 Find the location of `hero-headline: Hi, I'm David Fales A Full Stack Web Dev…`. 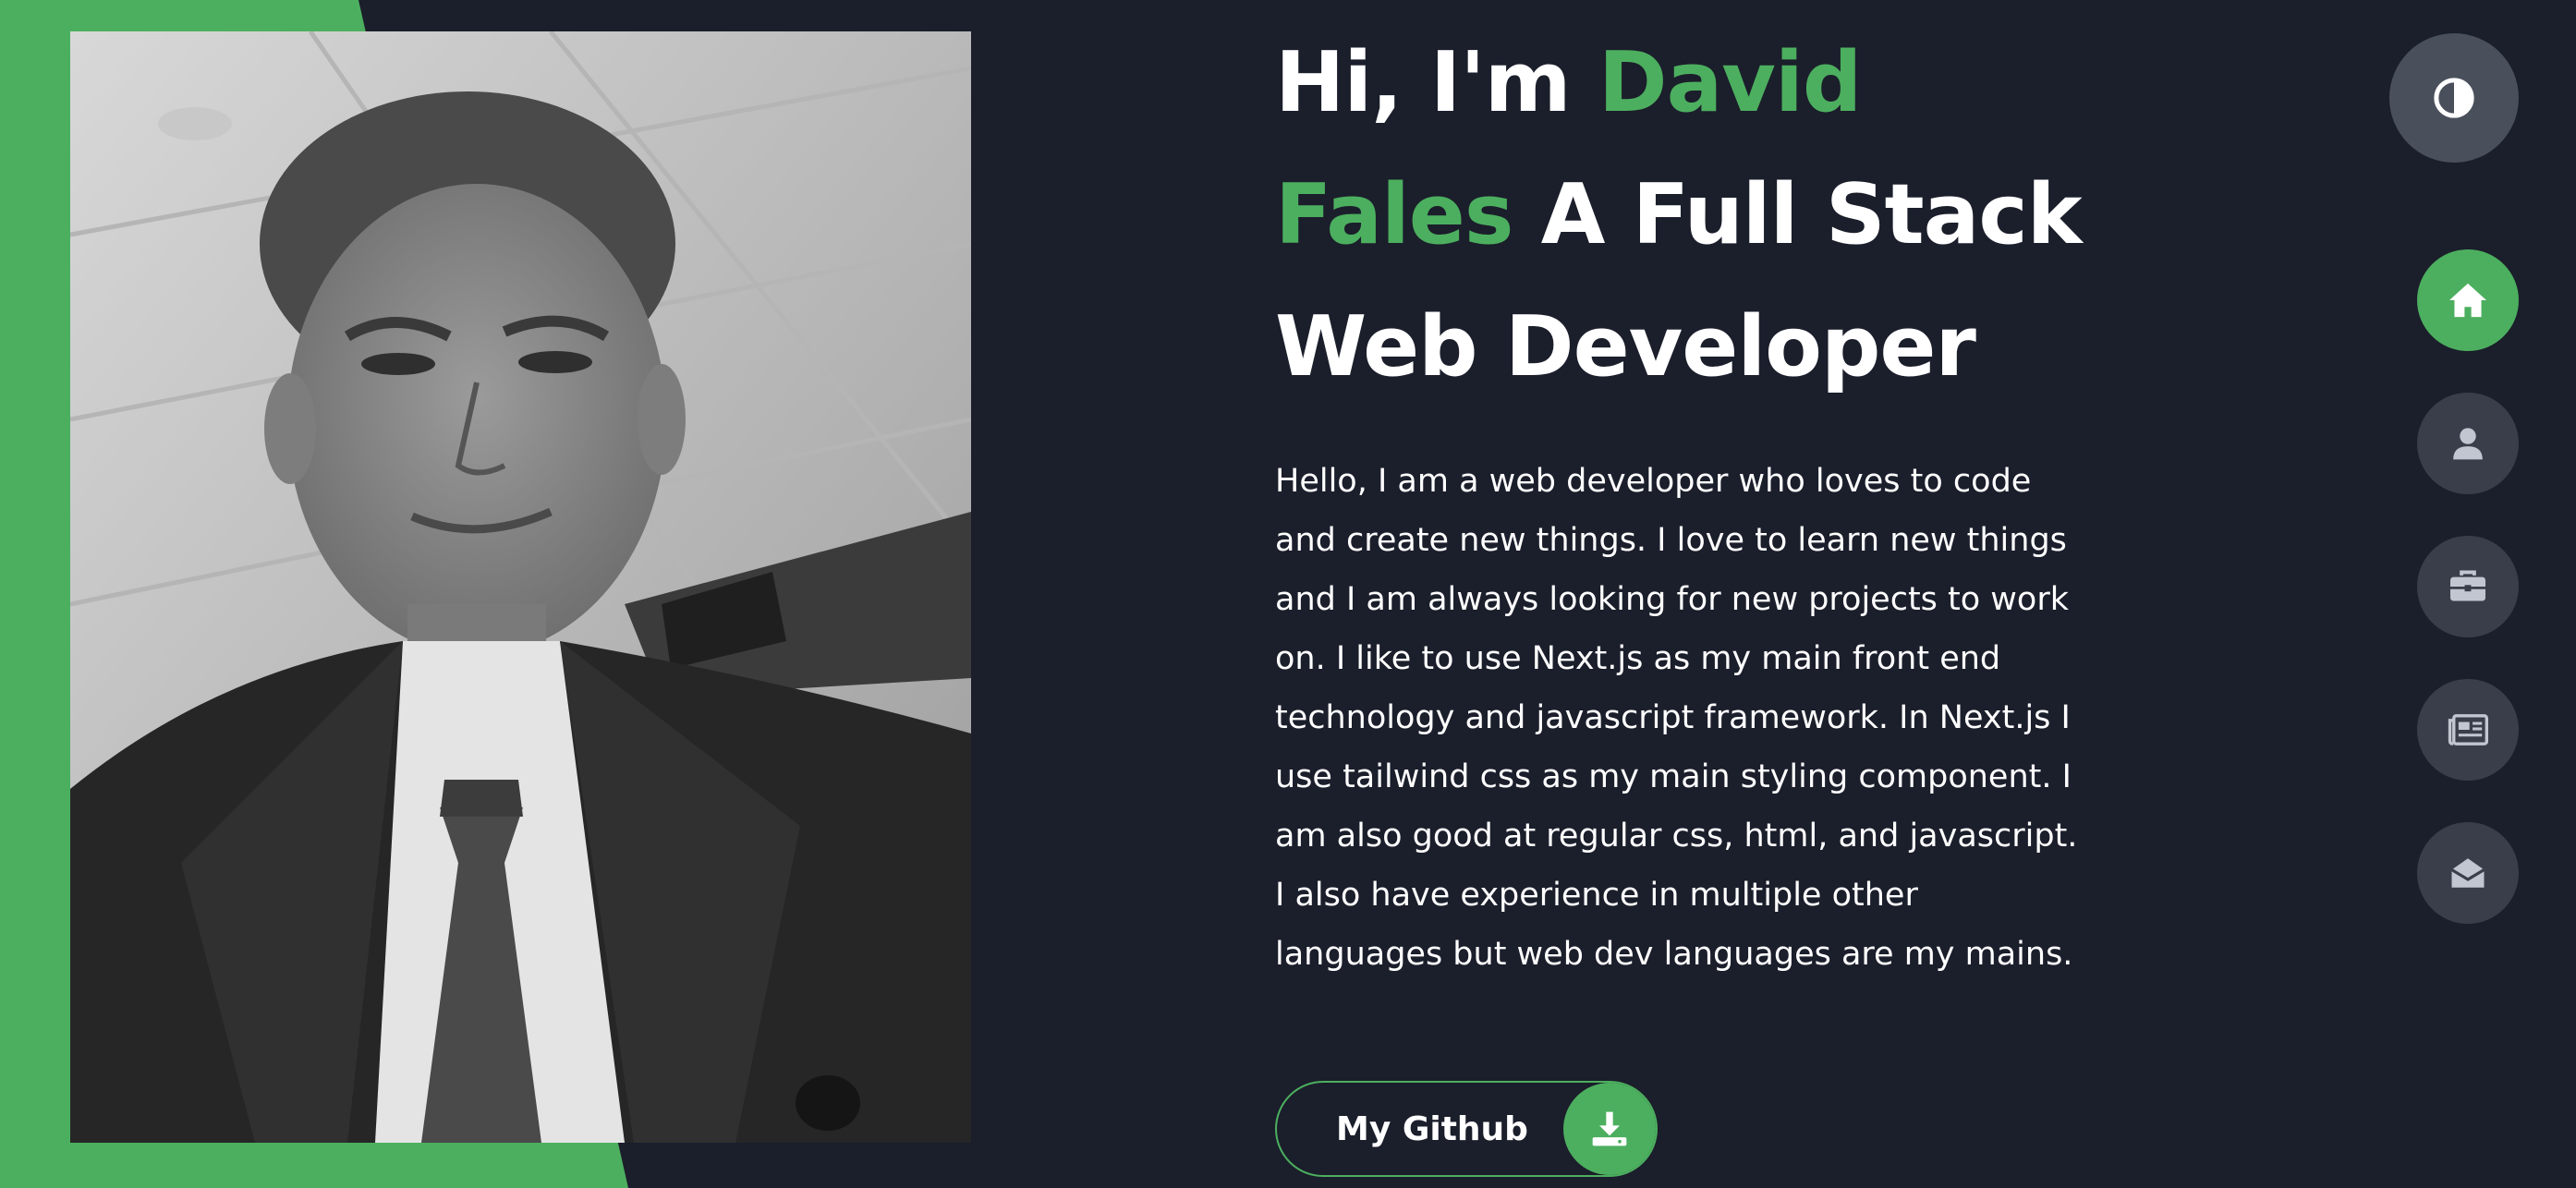

hero-headline: Hi, I'm David Fales A Full Stack Web Dev… is located at coordinates (1681, 215).